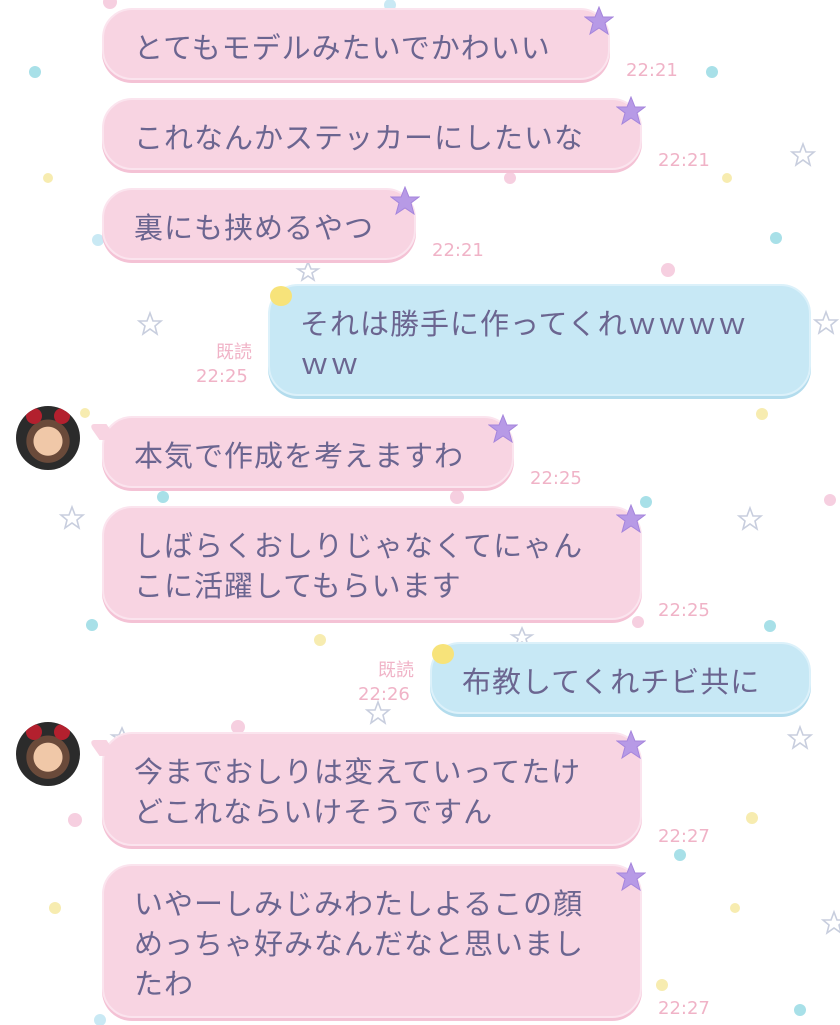 Image resolution: width=840 pixels, height=1025 pixels. Describe the element at coordinates (372, 563) in the screenshot. I see `message-bubble: しばらくおしりじゃなくてにゃん こに活躍してもらいます` at that location.